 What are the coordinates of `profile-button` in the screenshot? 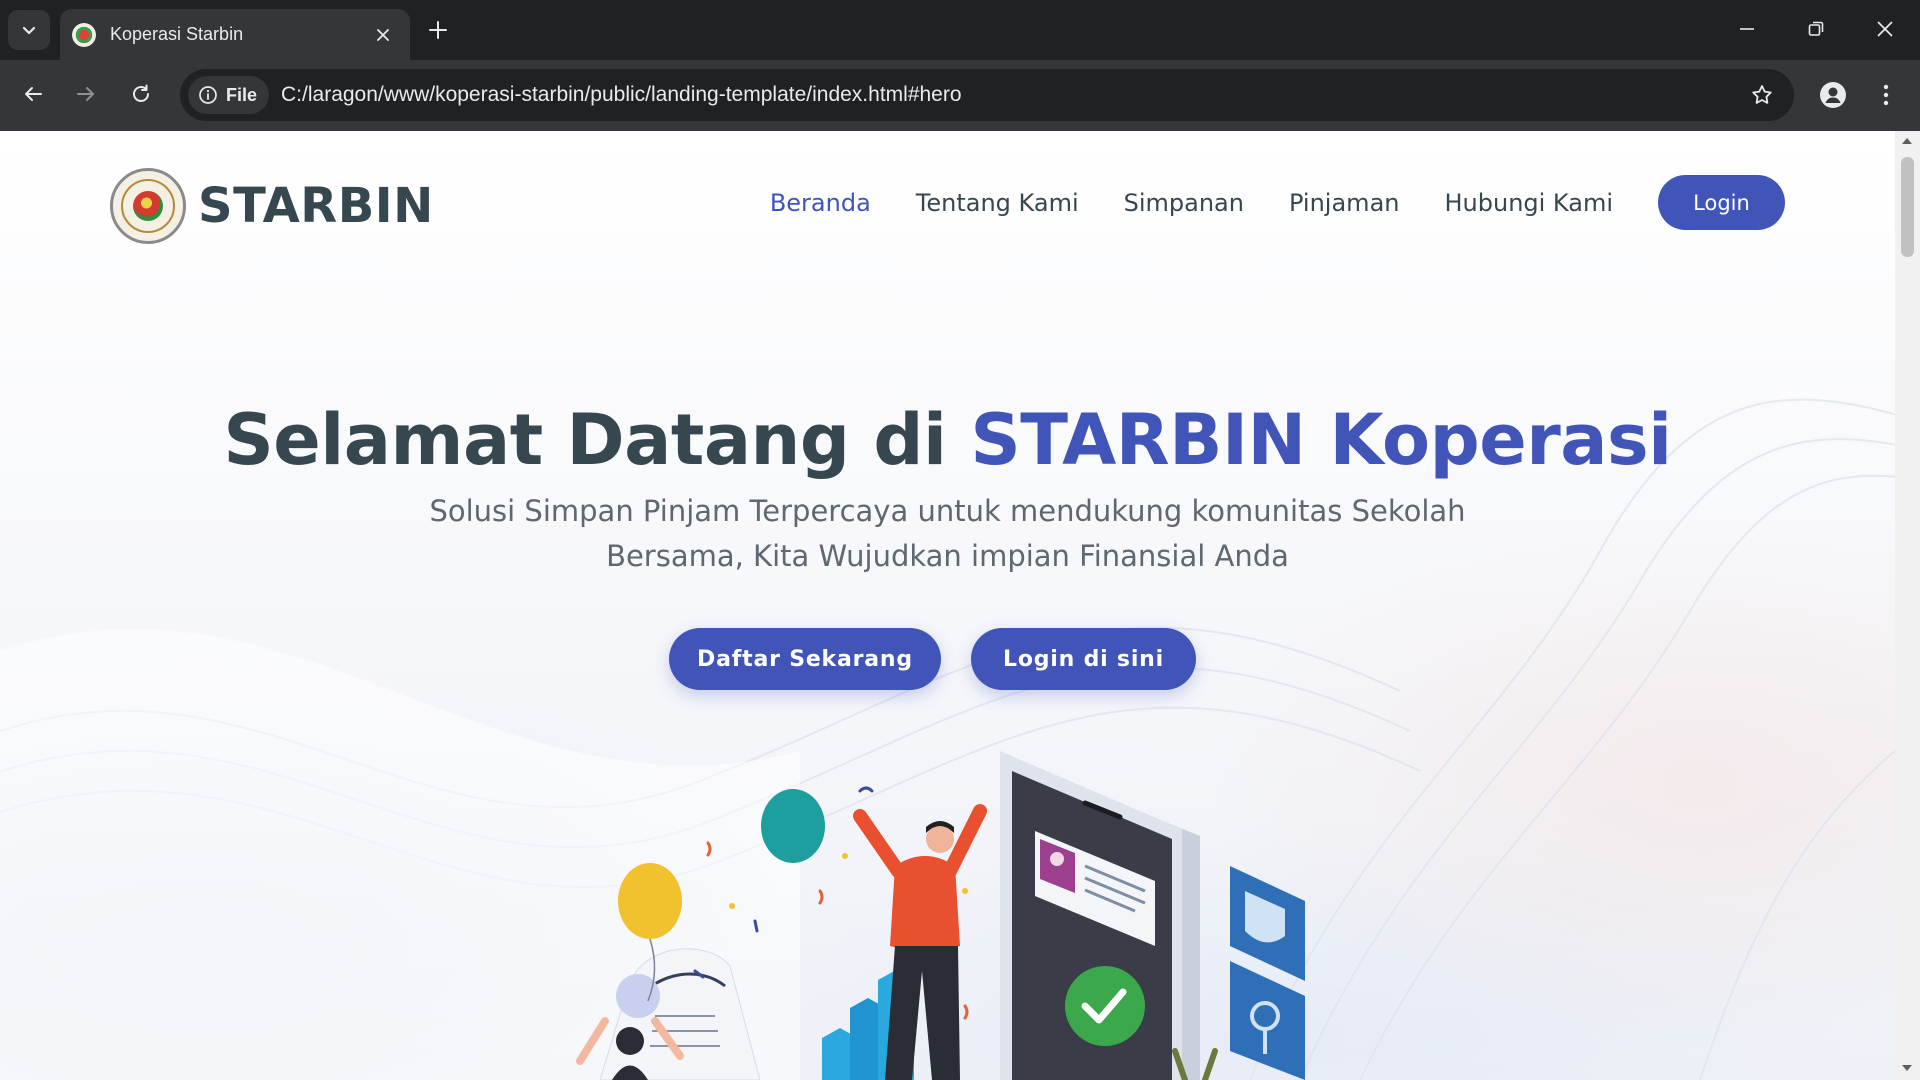 It's located at (1833, 95).